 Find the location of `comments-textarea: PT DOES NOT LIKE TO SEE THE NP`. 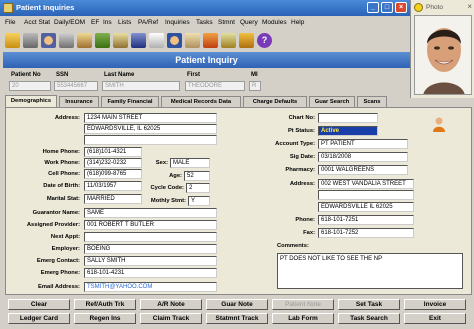

comments-textarea: PT DOES NOT LIKE TO SEE THE NP is located at coordinates (370, 271).